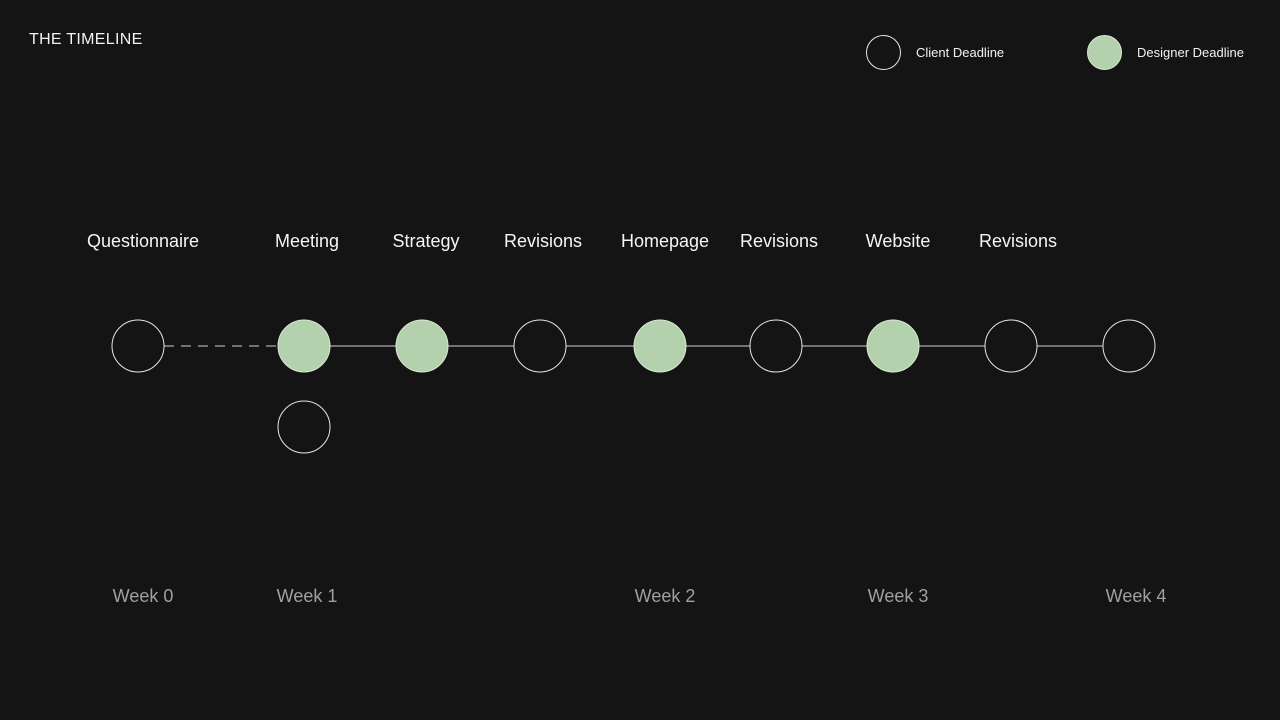  Describe the element at coordinates (898, 596) in the screenshot. I see `week-label: Week 3` at that location.